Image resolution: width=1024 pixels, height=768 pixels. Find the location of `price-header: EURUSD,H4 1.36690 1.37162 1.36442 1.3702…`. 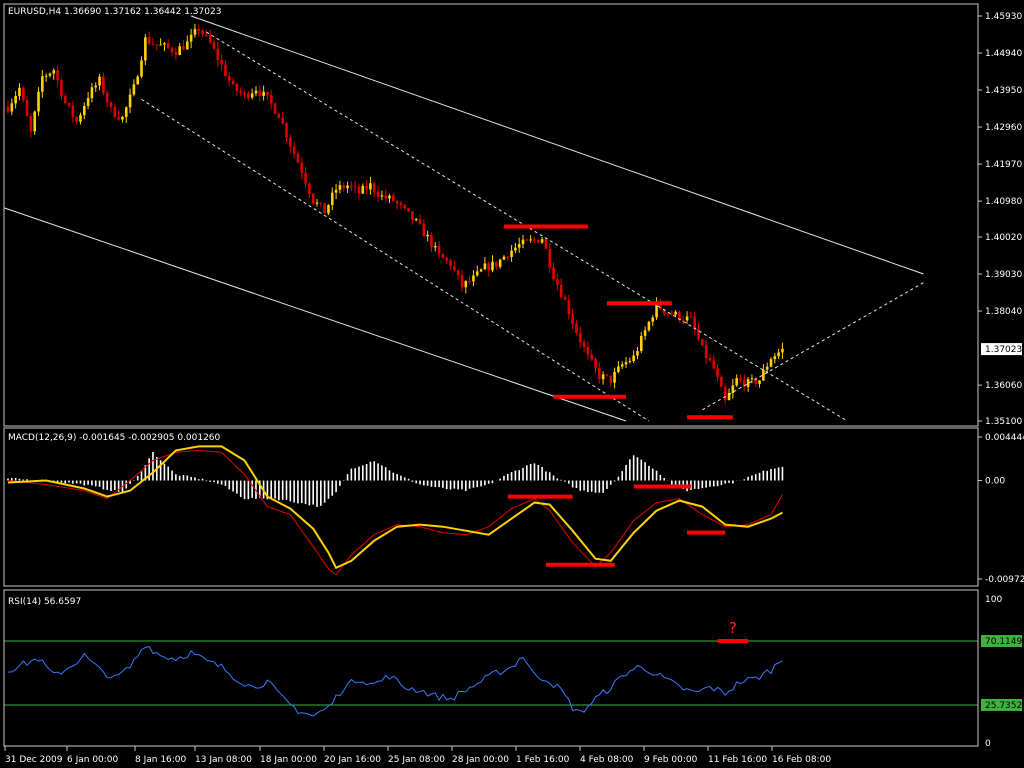

price-header: EURUSD,H4 1.36690 1.37162 1.36442 1.3702… is located at coordinates (114, 12).